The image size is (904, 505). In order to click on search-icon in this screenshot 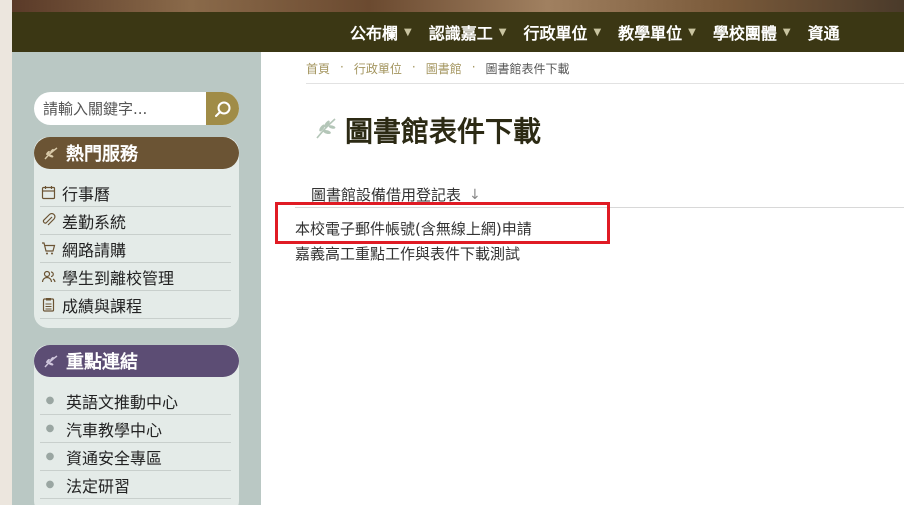, I will do `click(222, 109)`.